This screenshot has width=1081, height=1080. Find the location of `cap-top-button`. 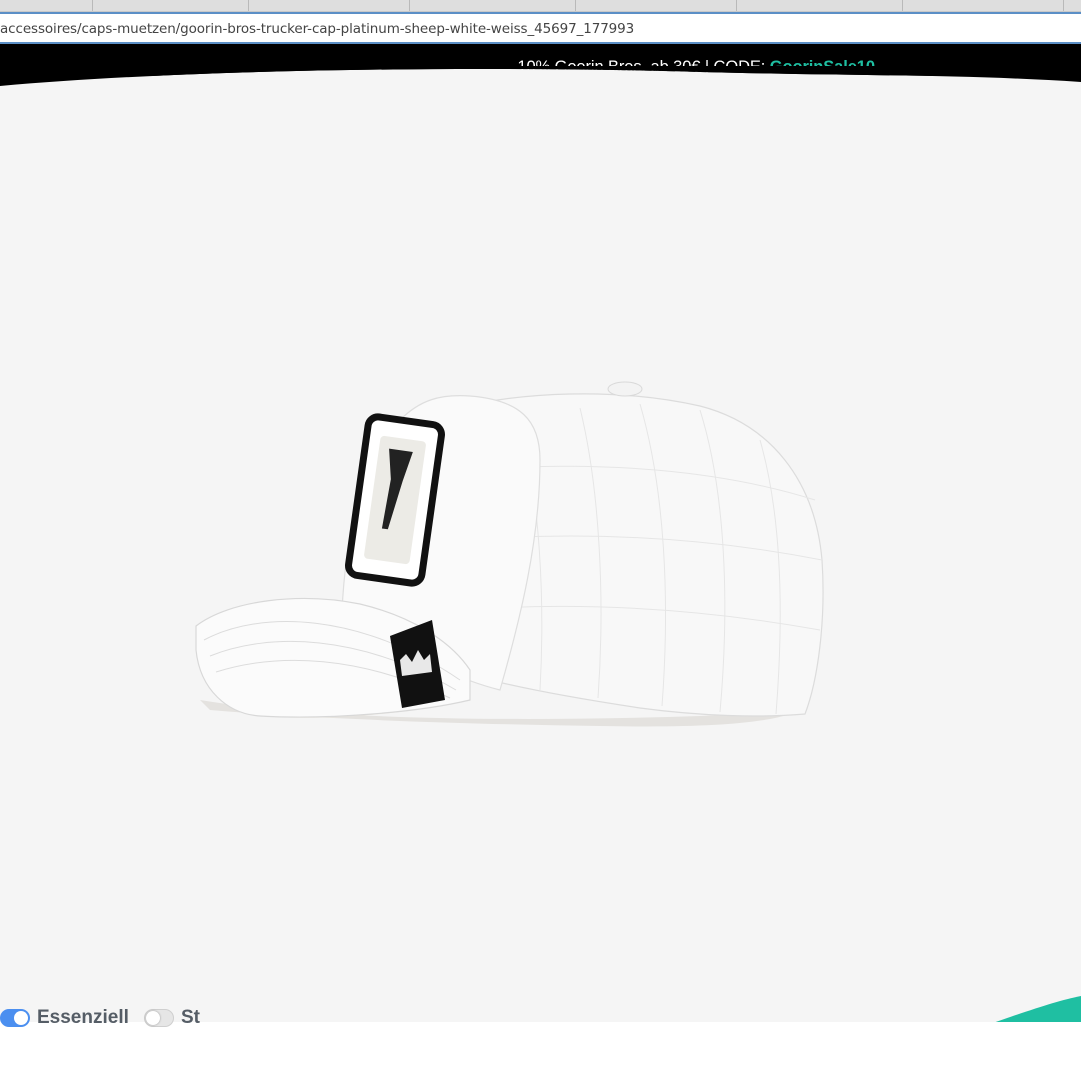

cap-top-button is located at coordinates (625, 389).